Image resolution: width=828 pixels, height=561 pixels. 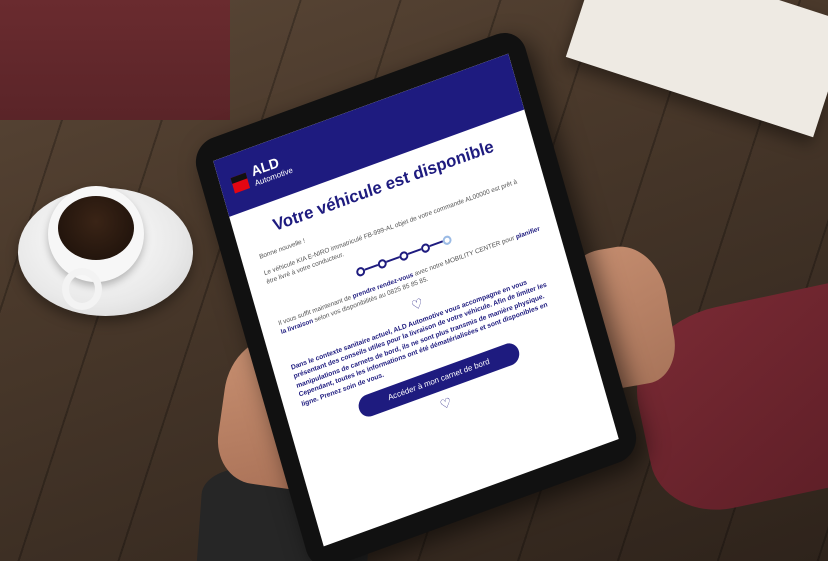 I want to click on book, so click(x=696, y=69).